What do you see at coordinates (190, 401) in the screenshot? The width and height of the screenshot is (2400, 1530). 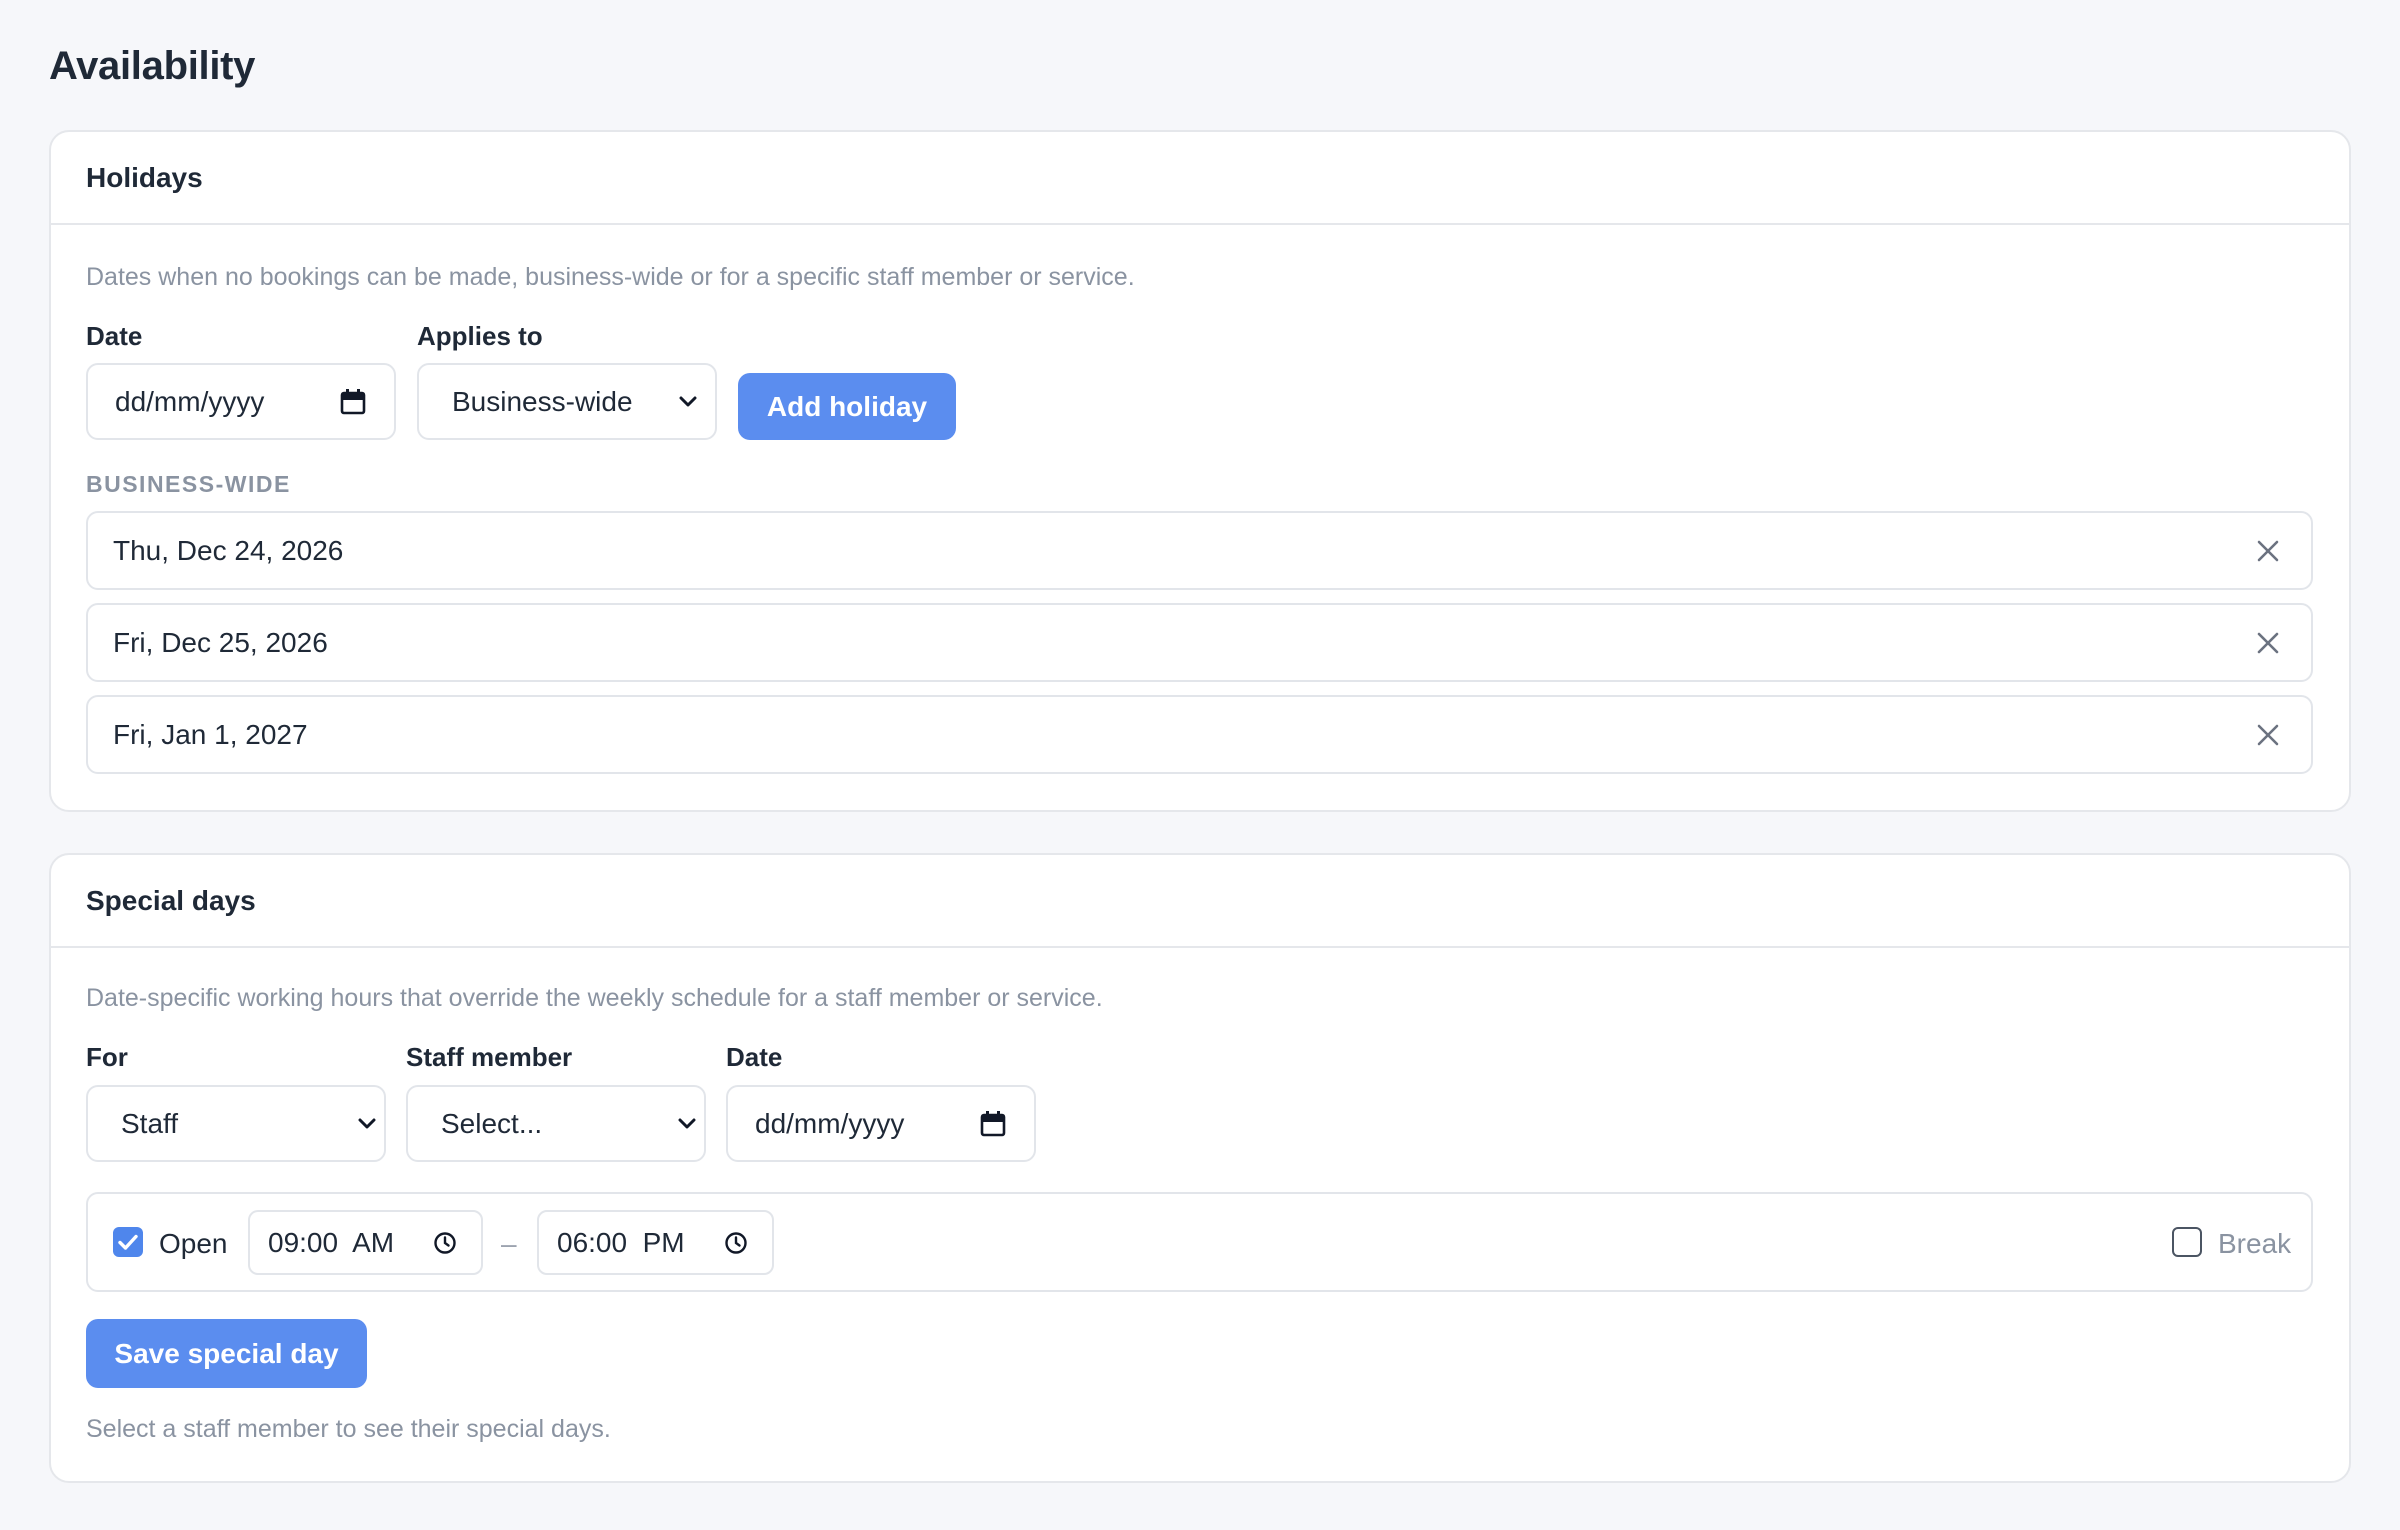 I see `holiday-date-placeholder: dd/mm/yyyy` at bounding box center [190, 401].